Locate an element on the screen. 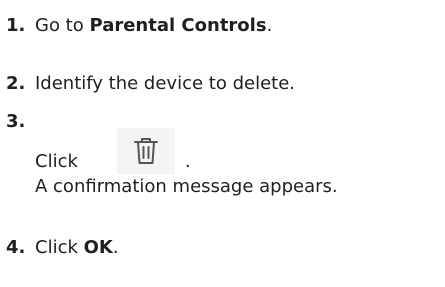 This screenshot has width=445, height=287. step-4: 4. Click OK. is located at coordinates (62, 248).